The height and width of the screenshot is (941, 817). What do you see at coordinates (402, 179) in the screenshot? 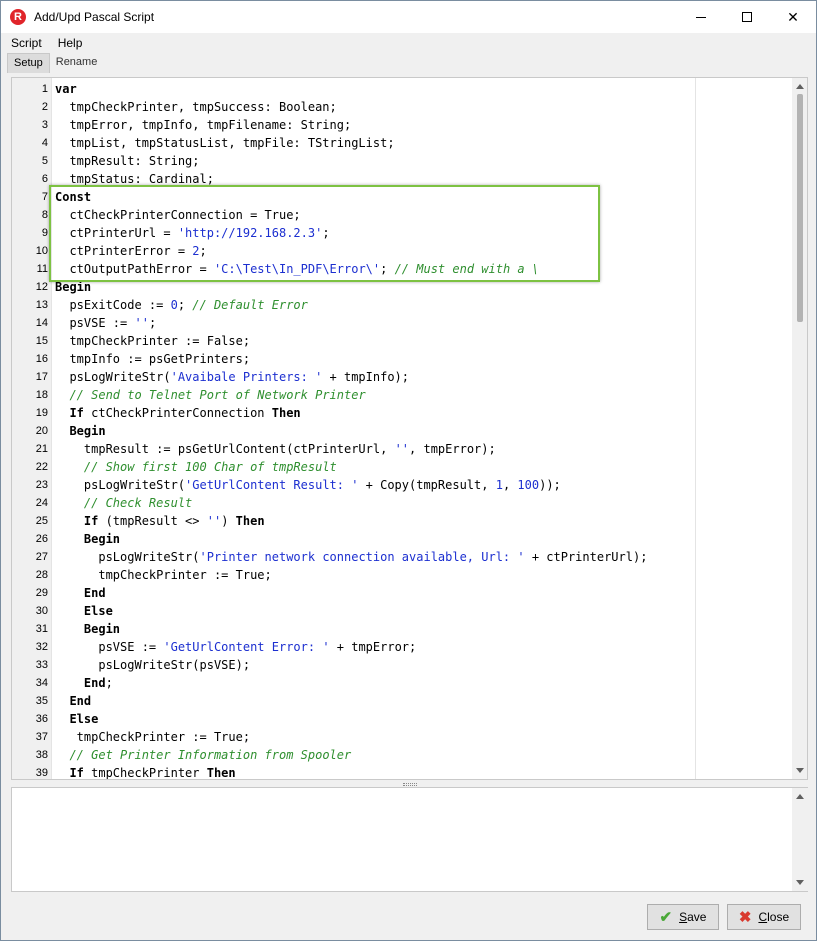
I see `code-line: 6 tmpStatus: Cardinal;` at bounding box center [402, 179].